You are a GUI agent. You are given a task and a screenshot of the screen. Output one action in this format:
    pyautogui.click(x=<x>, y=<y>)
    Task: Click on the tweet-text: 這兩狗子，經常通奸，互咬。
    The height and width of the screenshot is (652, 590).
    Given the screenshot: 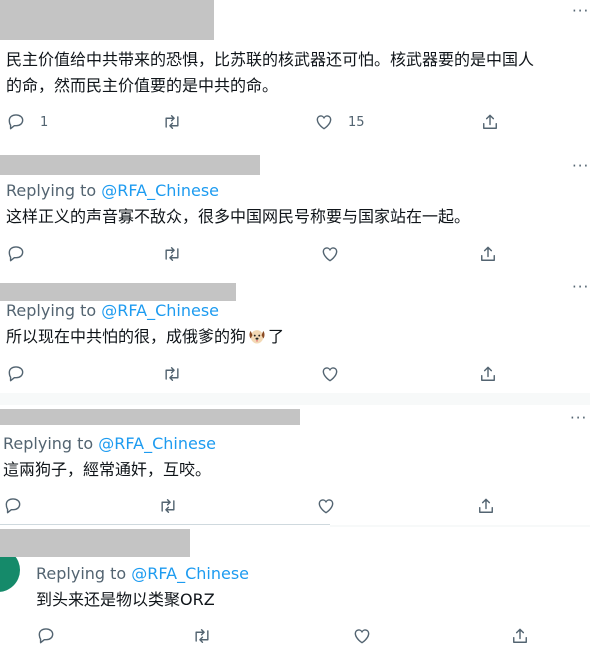 What is the action you would take?
    pyautogui.click(x=107, y=469)
    